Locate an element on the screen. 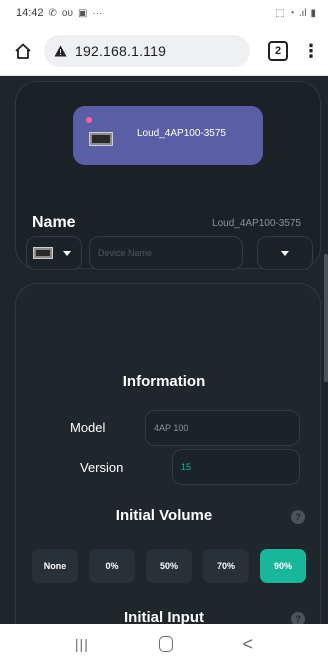 The image size is (328, 664). version-label: Version is located at coordinates (102, 467).